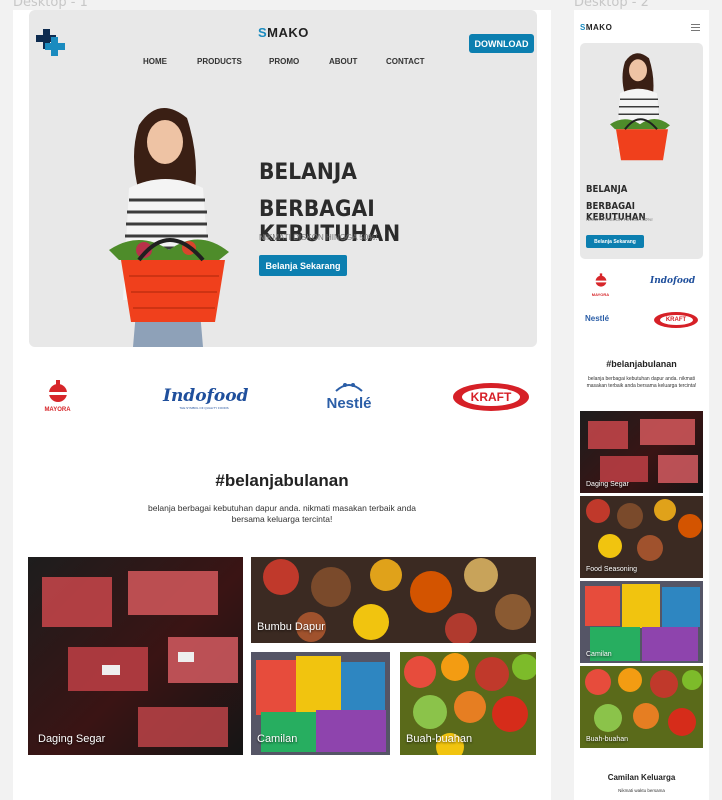 This screenshot has height=800, width=722. Describe the element at coordinates (51, 42) in the screenshot. I see `logo-cross-icon` at that location.